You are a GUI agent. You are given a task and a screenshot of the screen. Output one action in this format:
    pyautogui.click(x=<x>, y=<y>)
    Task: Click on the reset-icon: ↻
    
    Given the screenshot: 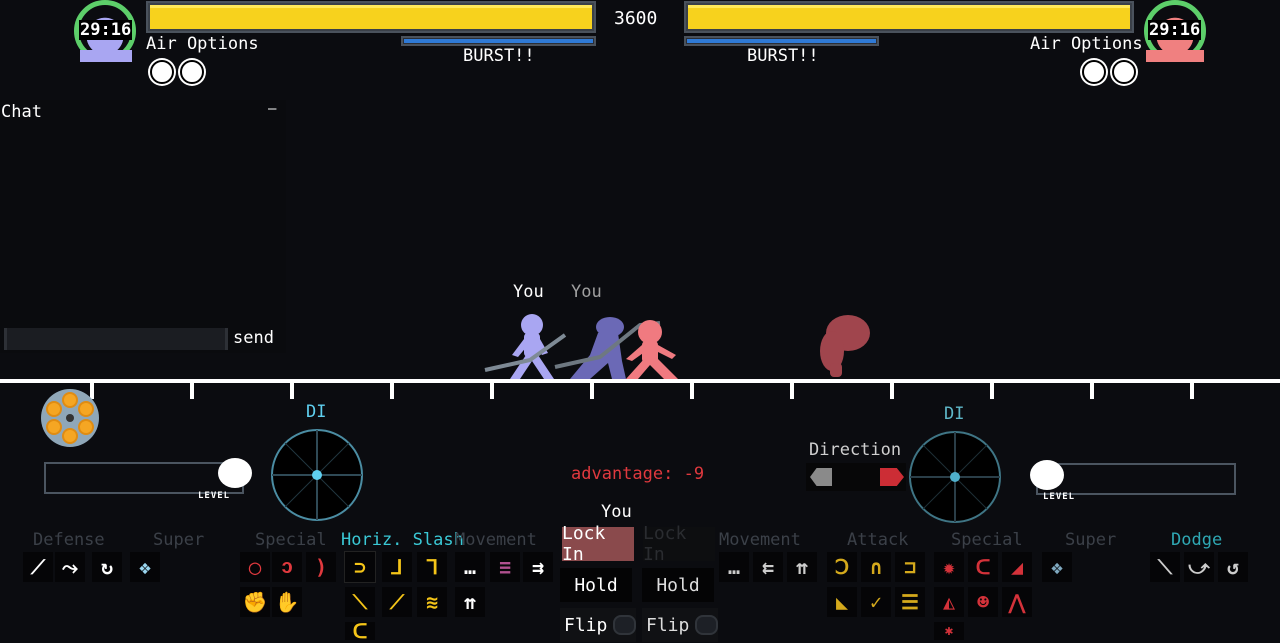 What is the action you would take?
    pyautogui.click(x=107, y=567)
    